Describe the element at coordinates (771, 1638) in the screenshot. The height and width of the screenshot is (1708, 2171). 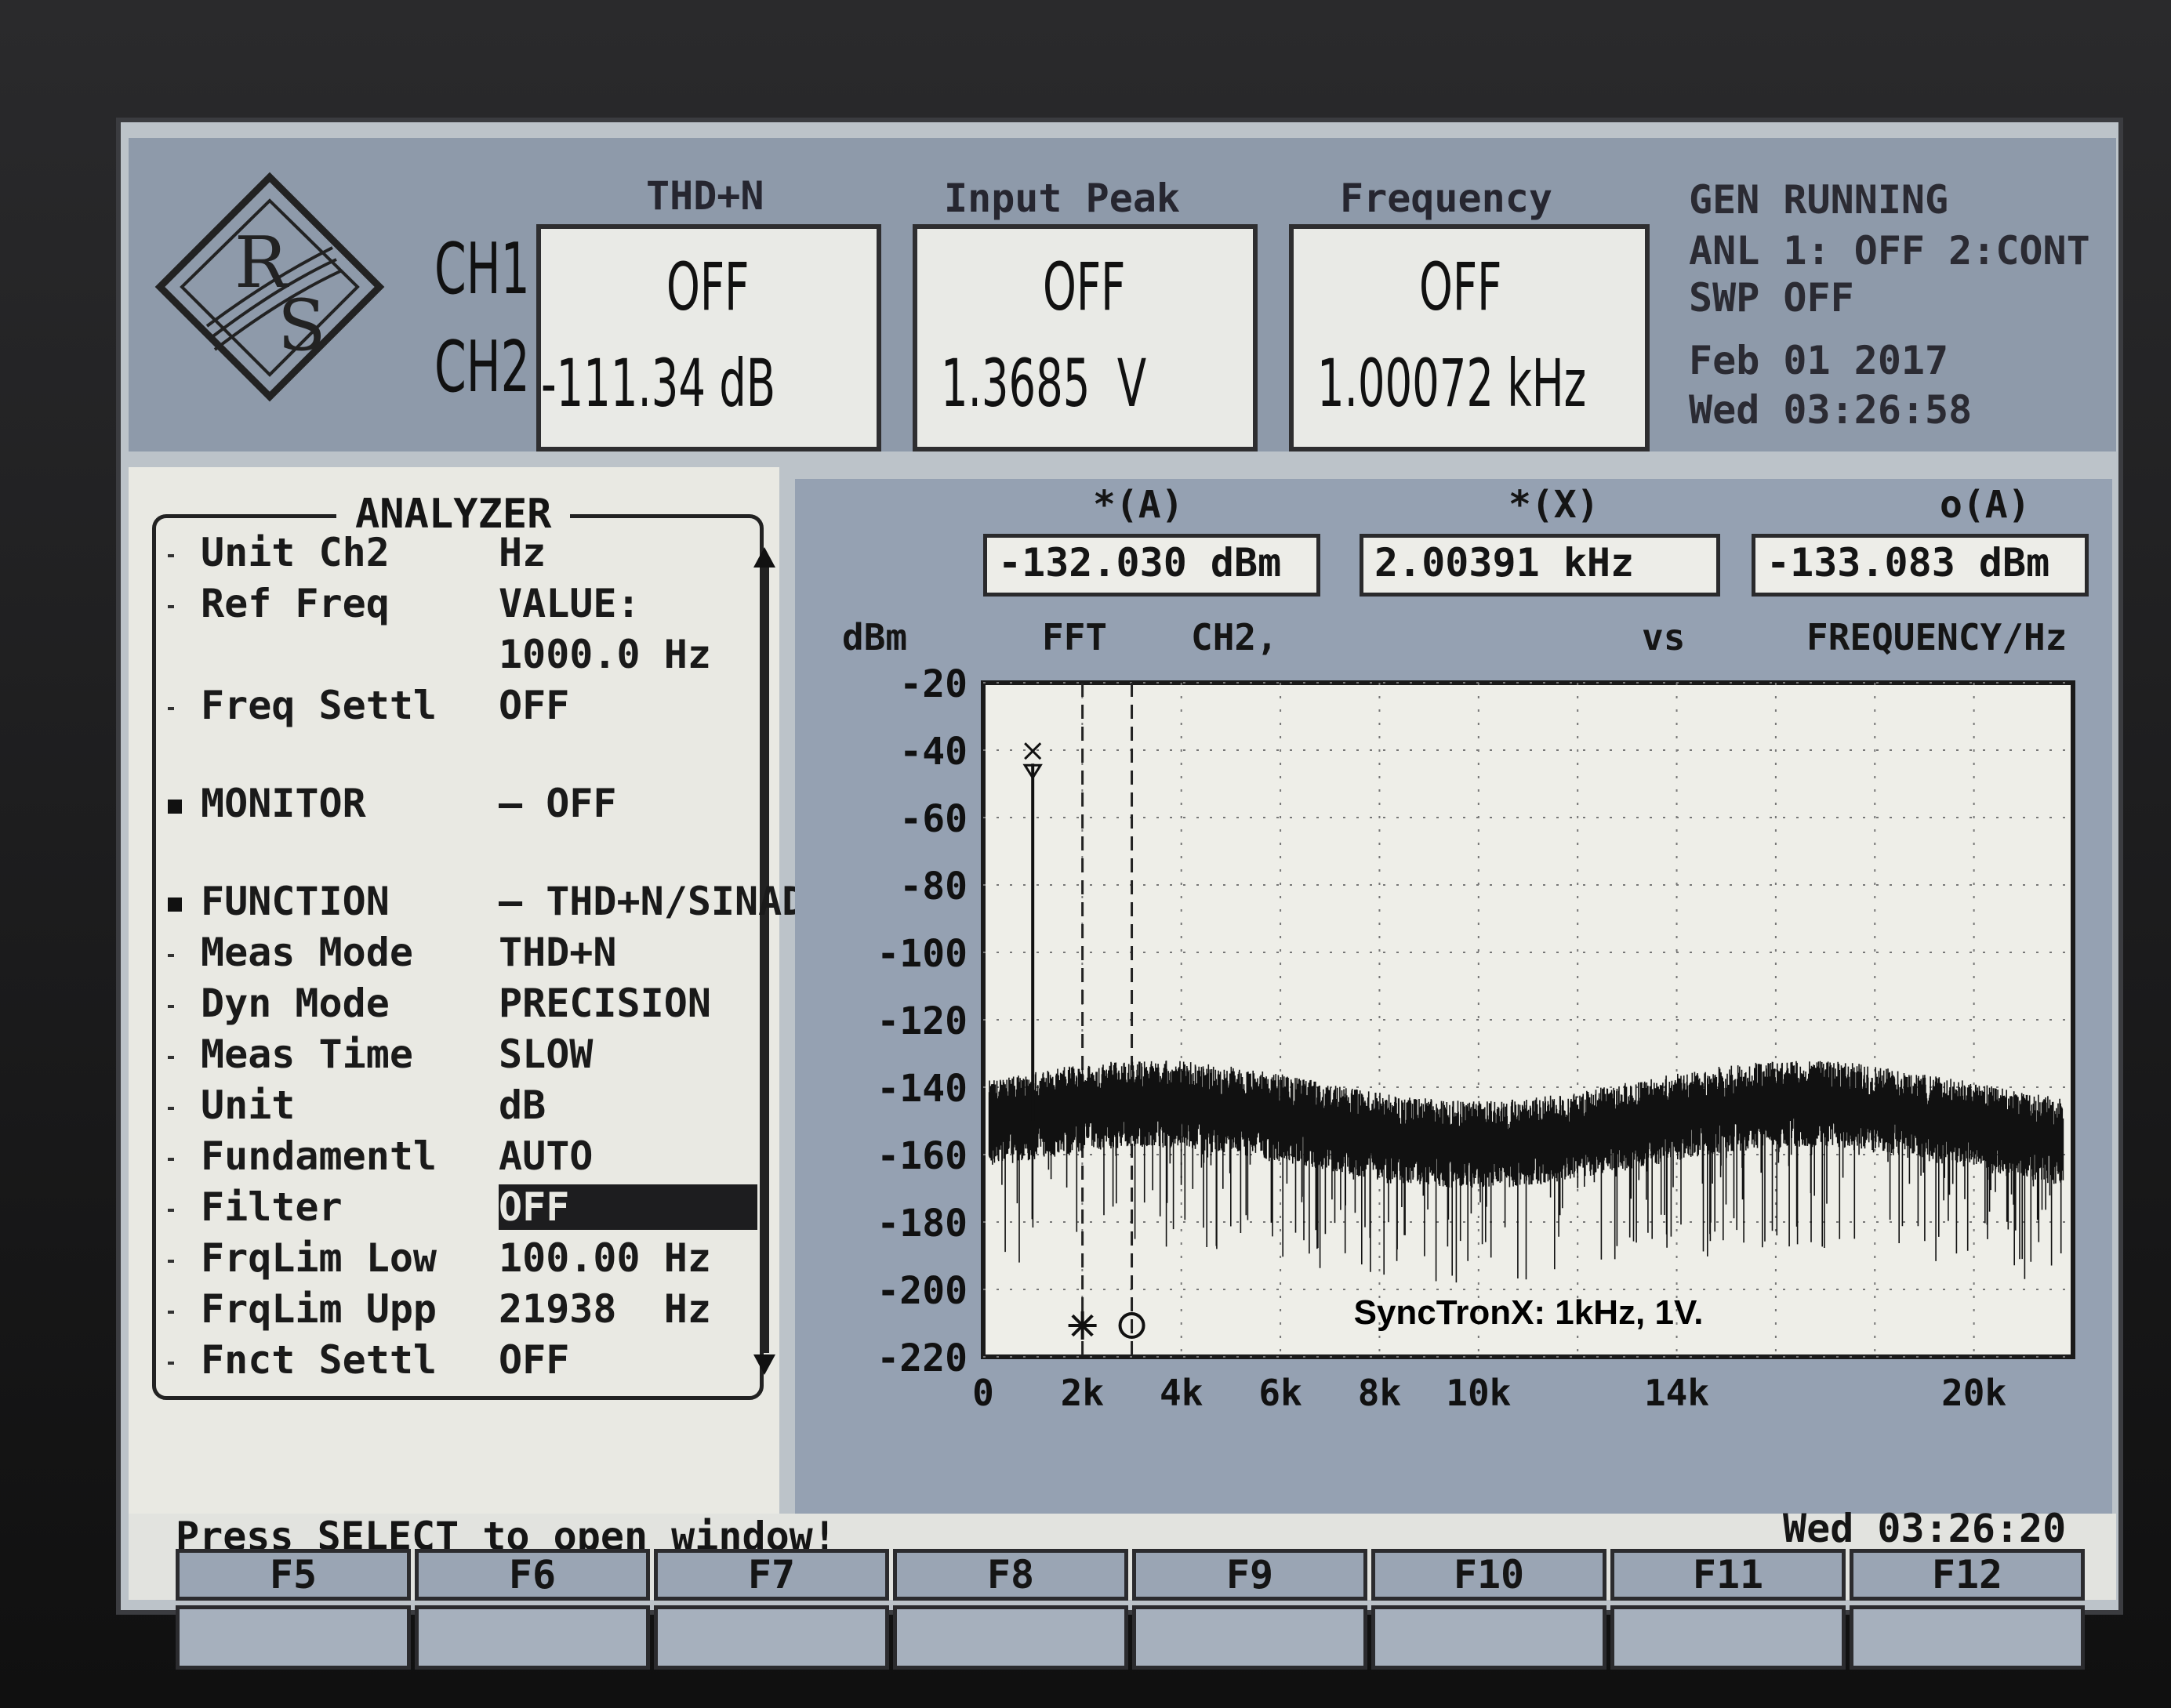
I see `softkey-f7-button` at that location.